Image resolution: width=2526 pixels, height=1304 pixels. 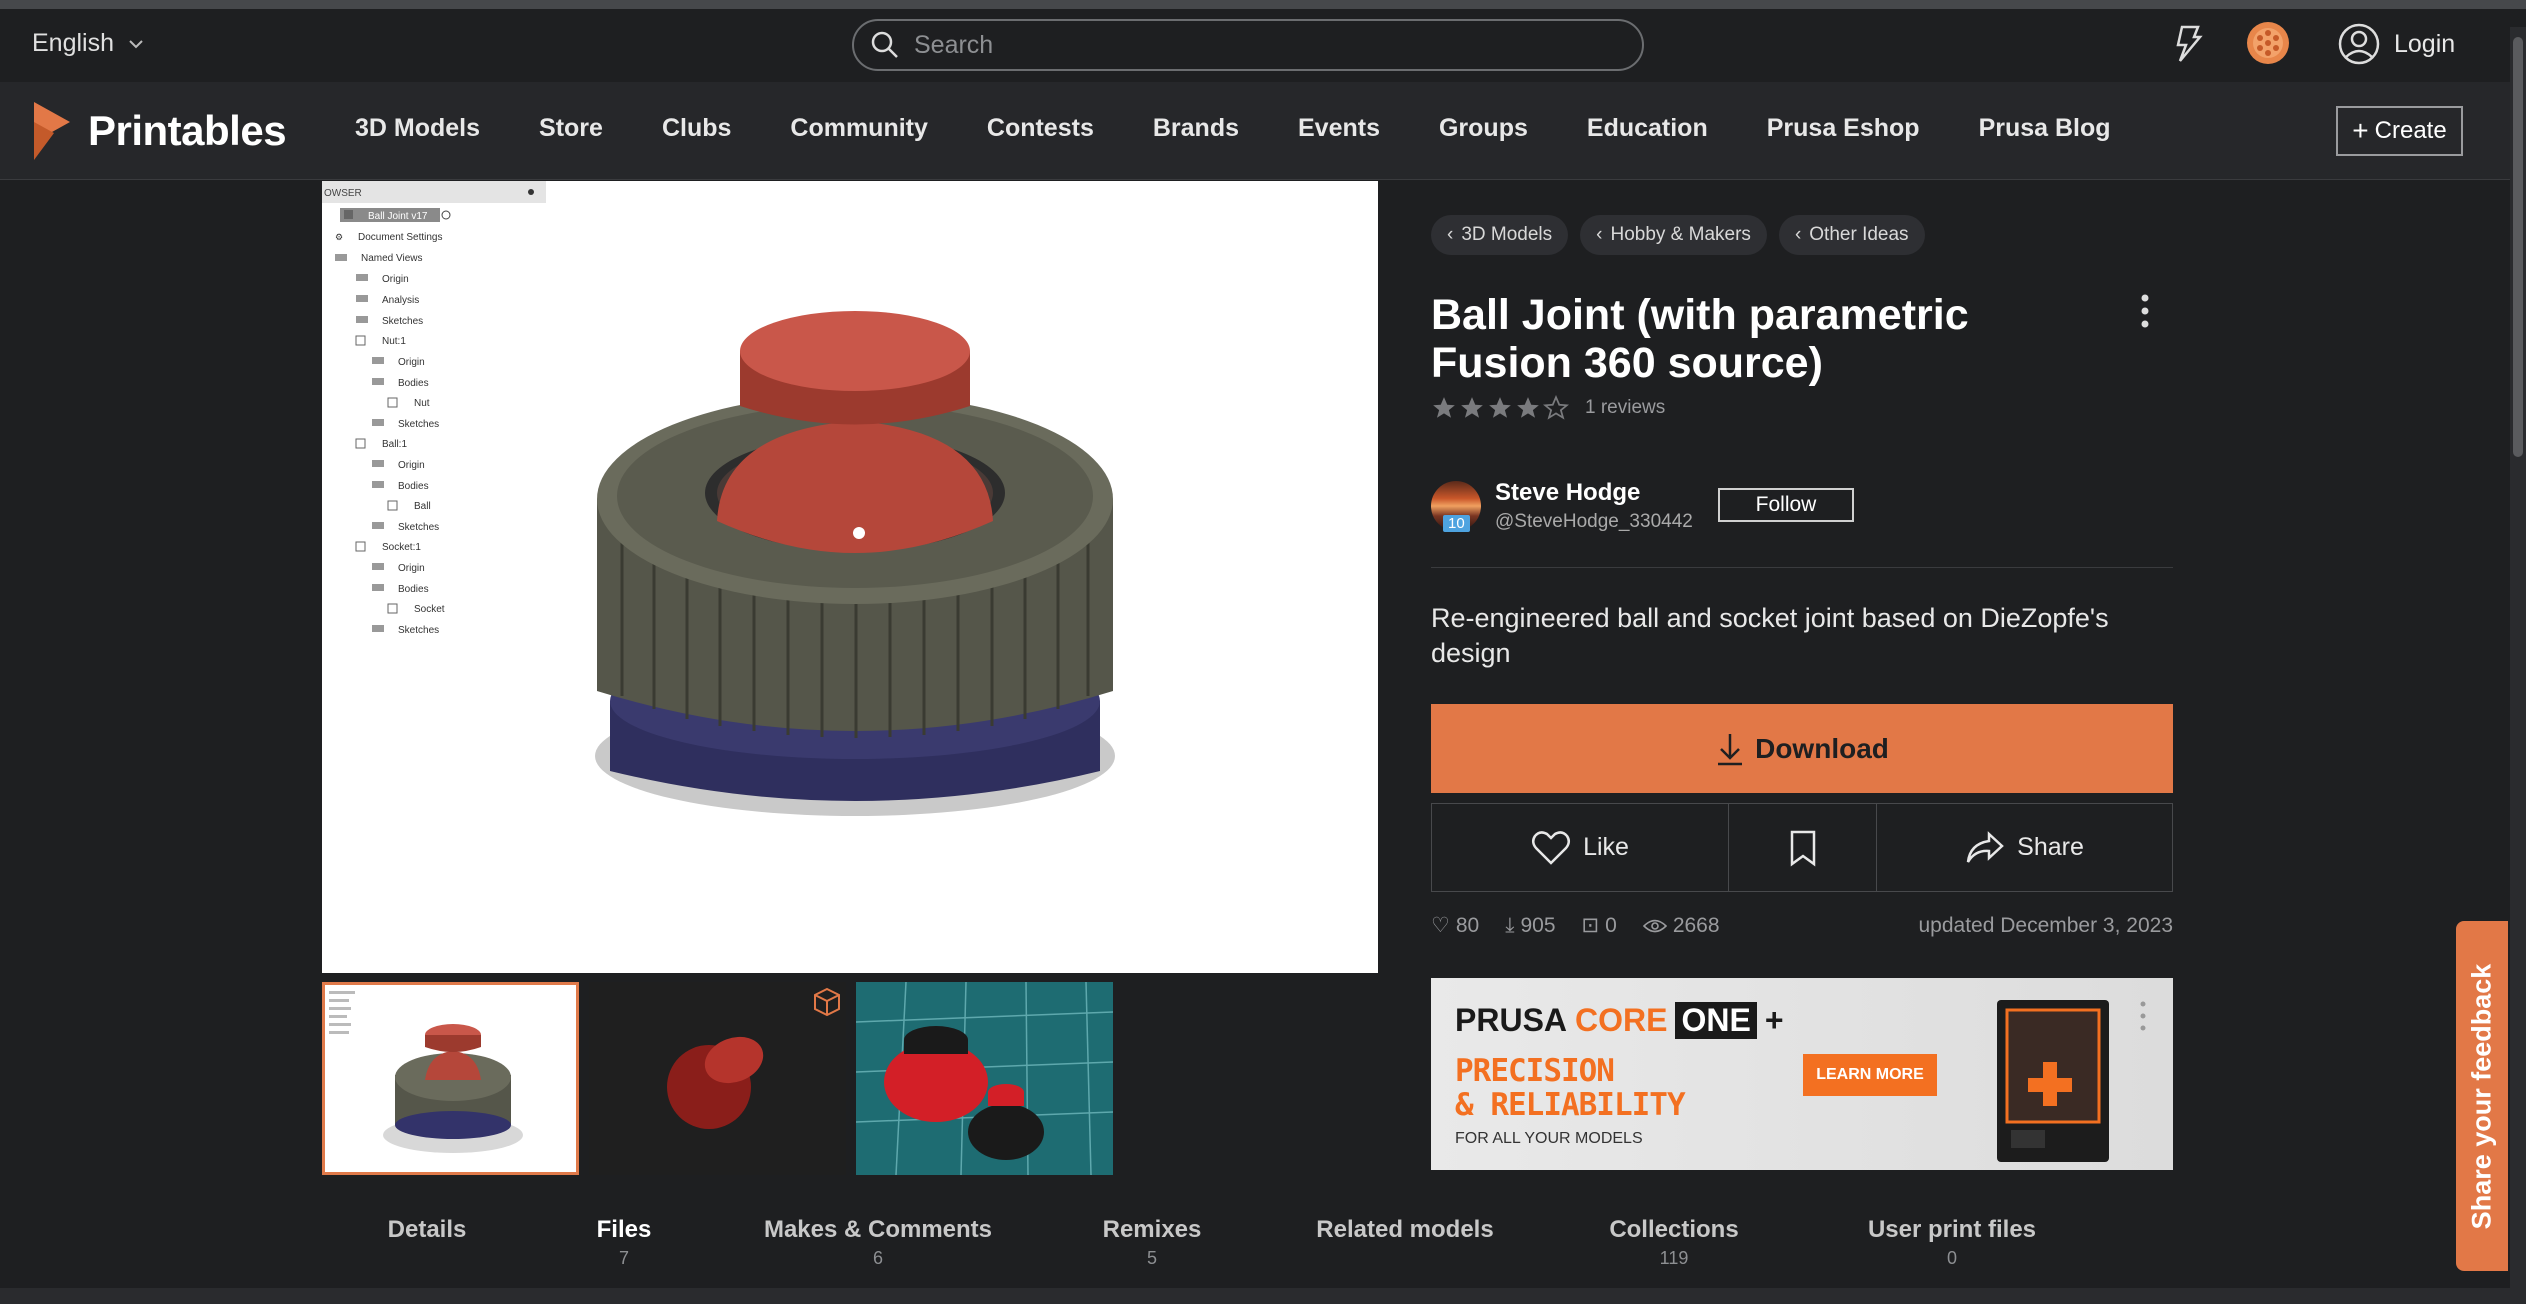 I want to click on 3d-cube-icon, so click(x=827, y=1002).